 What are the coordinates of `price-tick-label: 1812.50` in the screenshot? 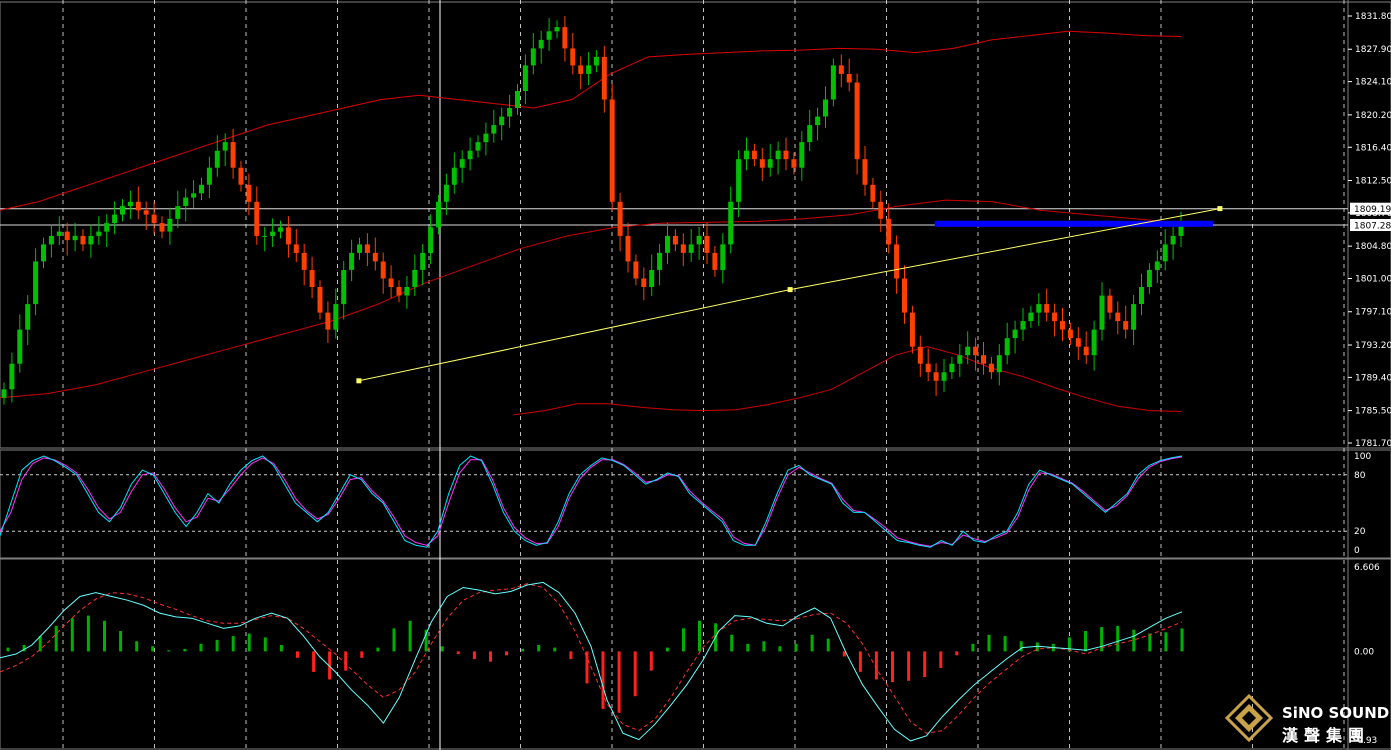 It's located at (1373, 182).